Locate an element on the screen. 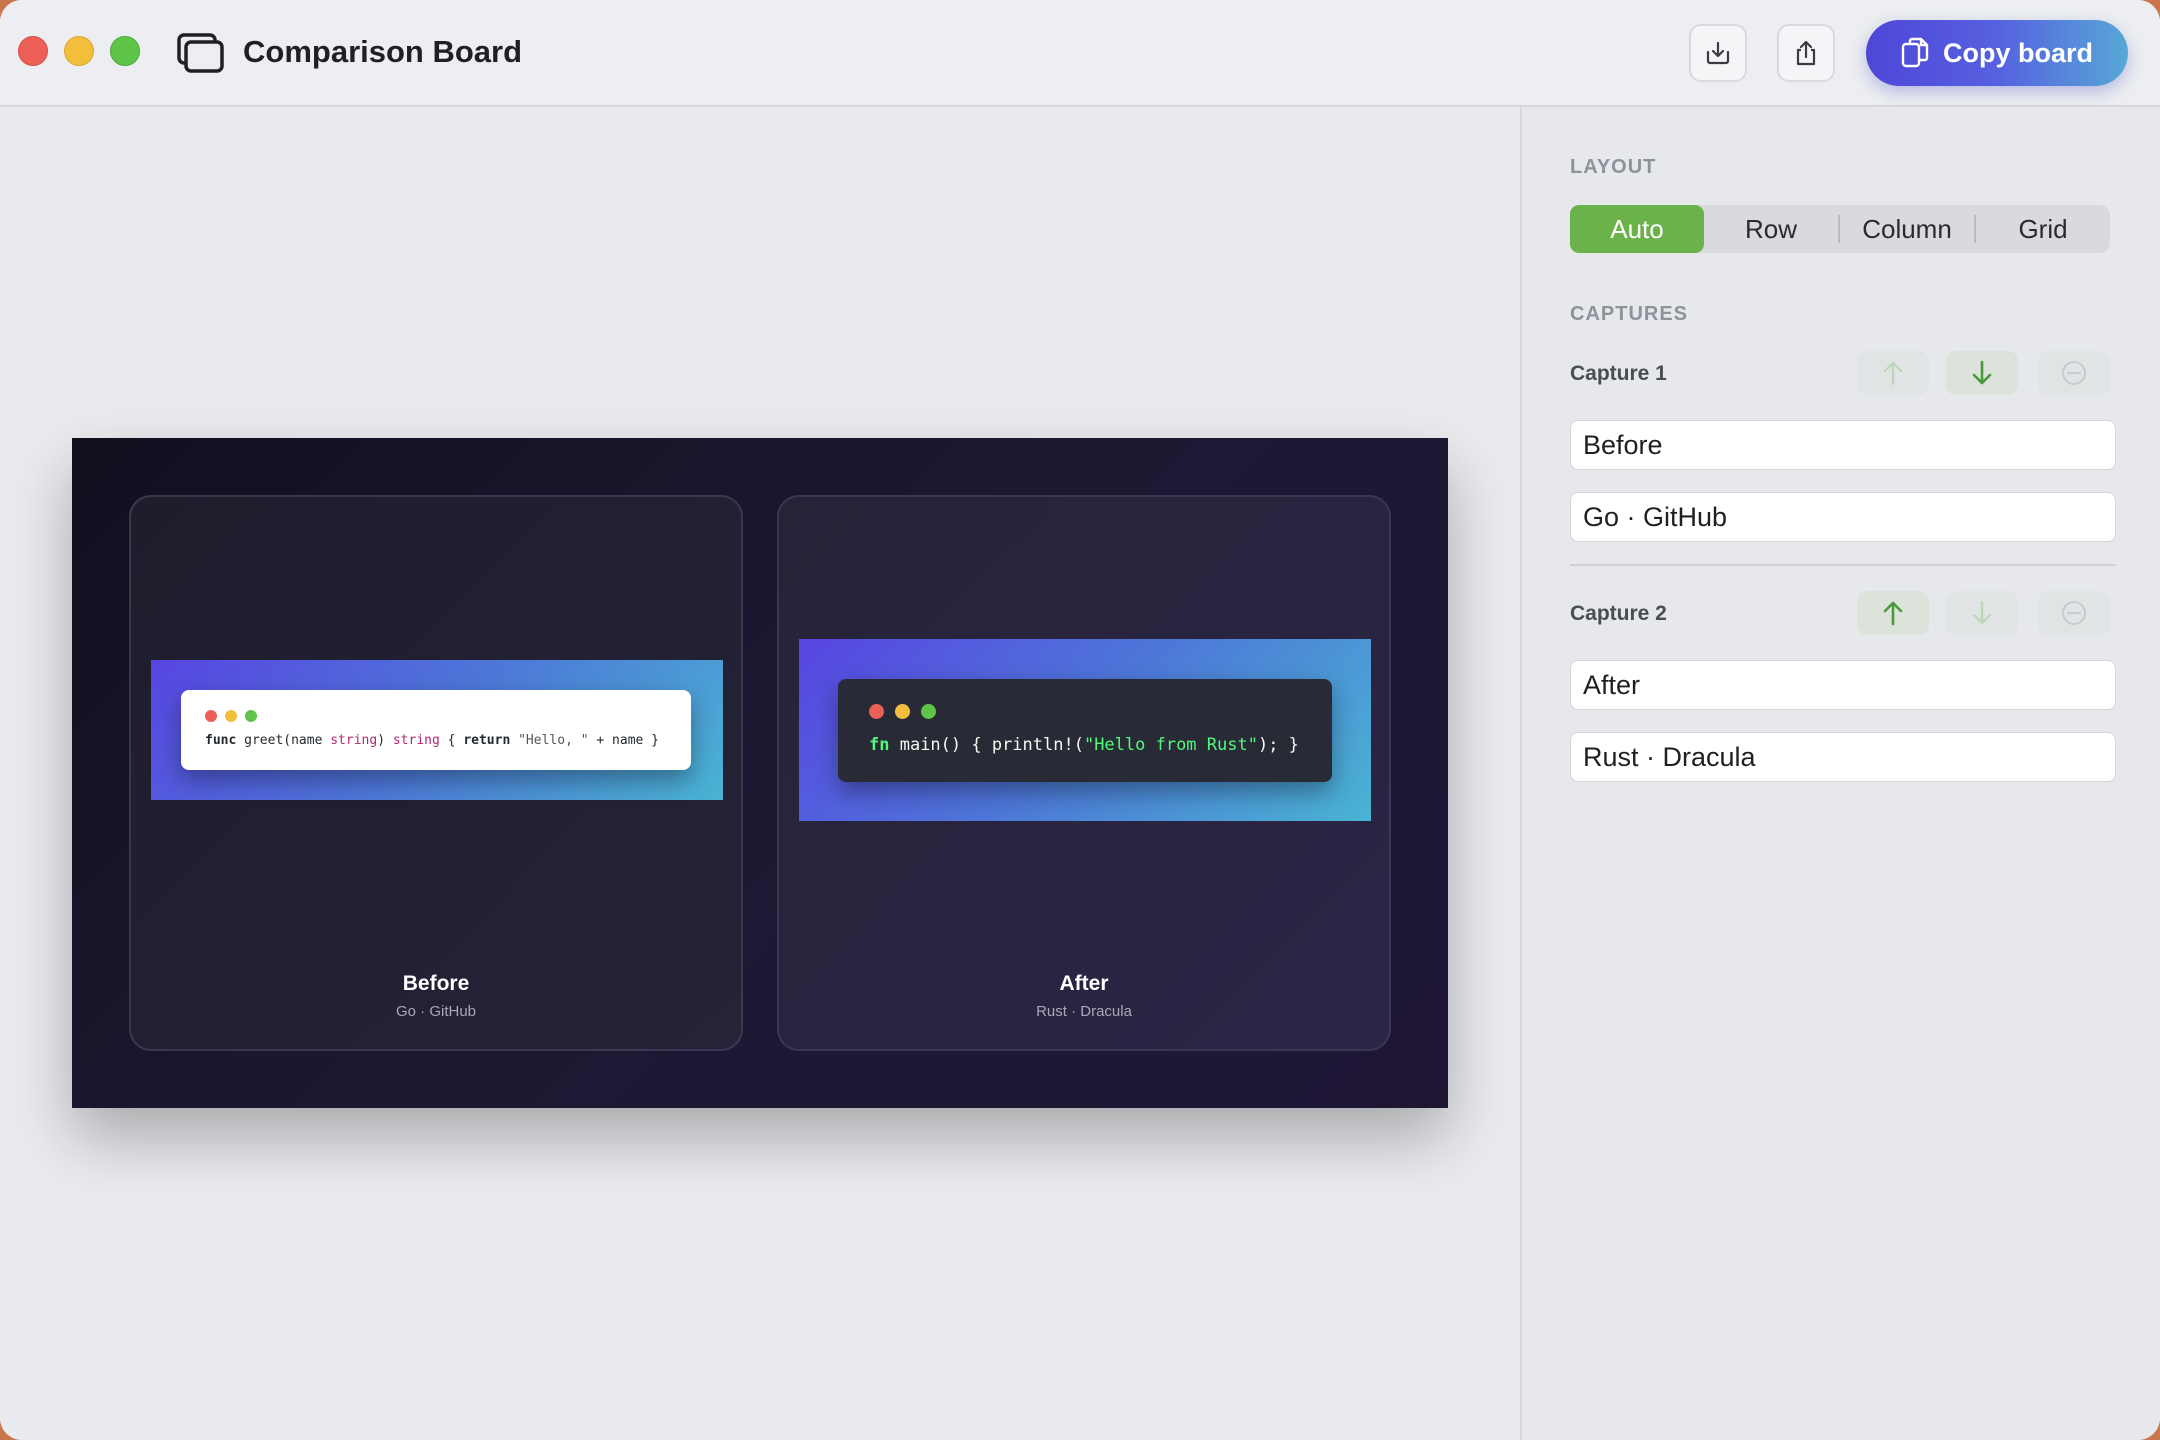 The width and height of the screenshot is (2160, 1440). capture-2-move-down-button is located at coordinates (1982, 613).